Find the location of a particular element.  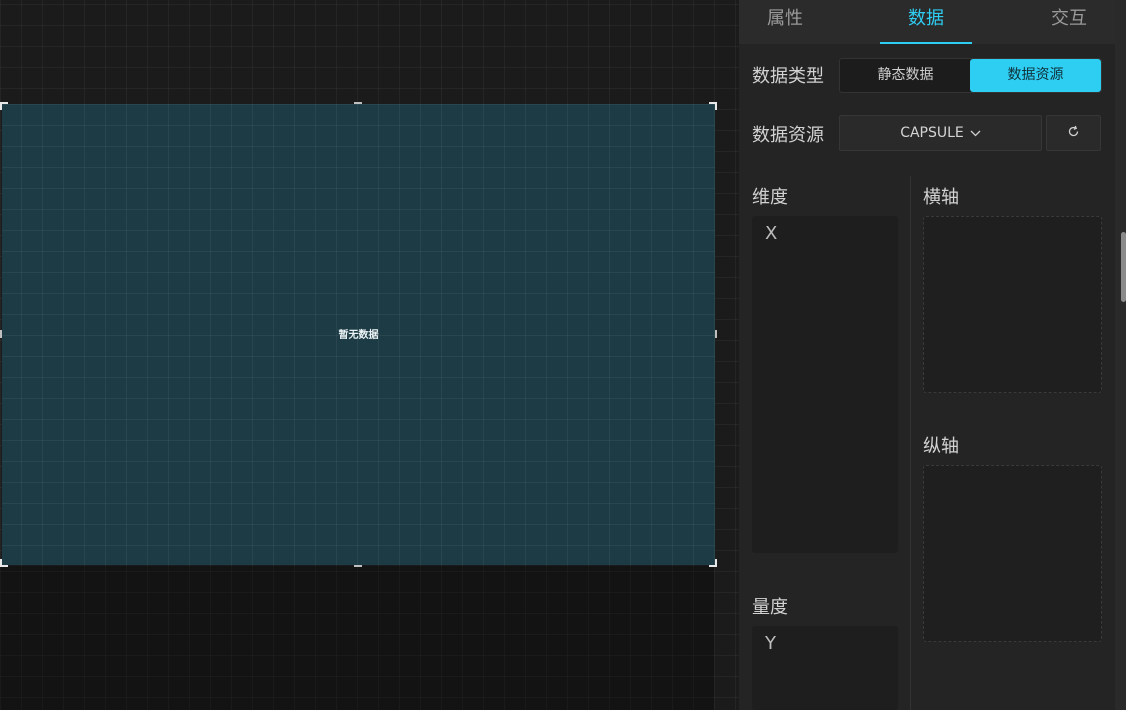

data-source-value: CAPSULE is located at coordinates (932, 133).